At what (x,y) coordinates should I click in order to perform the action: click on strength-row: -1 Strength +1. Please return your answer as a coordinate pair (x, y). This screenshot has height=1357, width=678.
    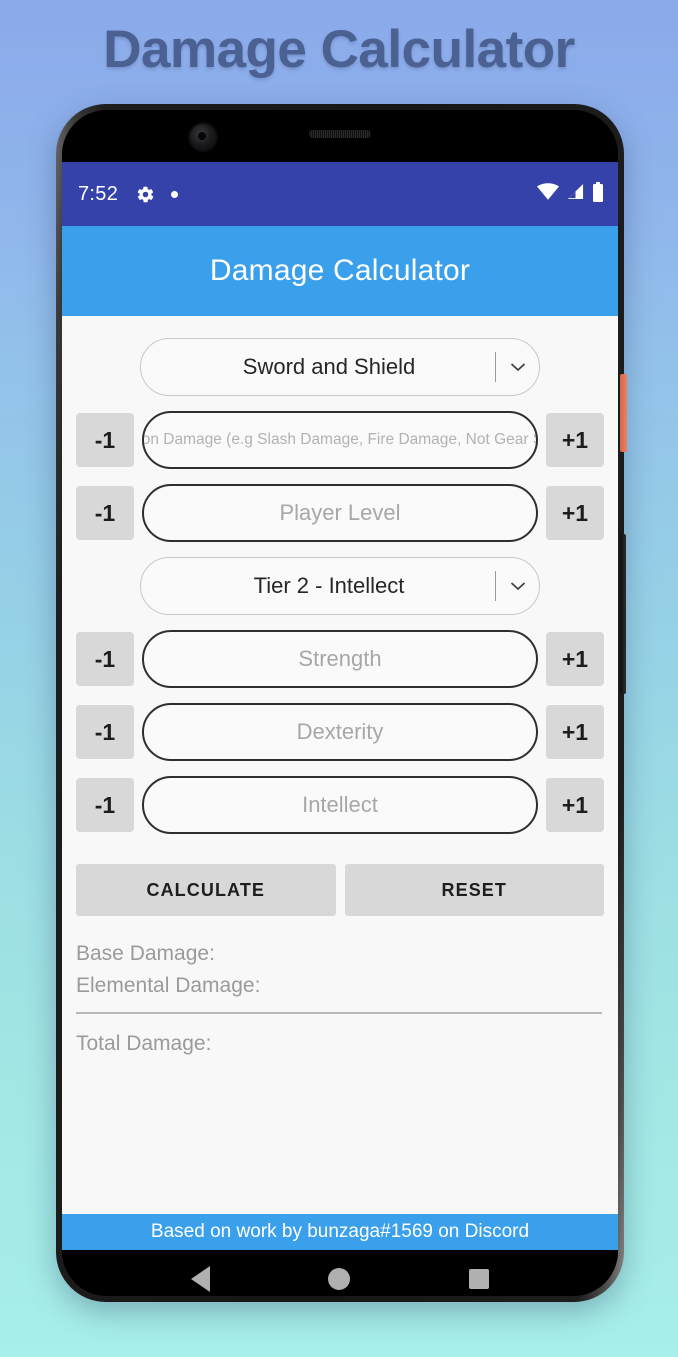
    Looking at the image, I should click on (340, 659).